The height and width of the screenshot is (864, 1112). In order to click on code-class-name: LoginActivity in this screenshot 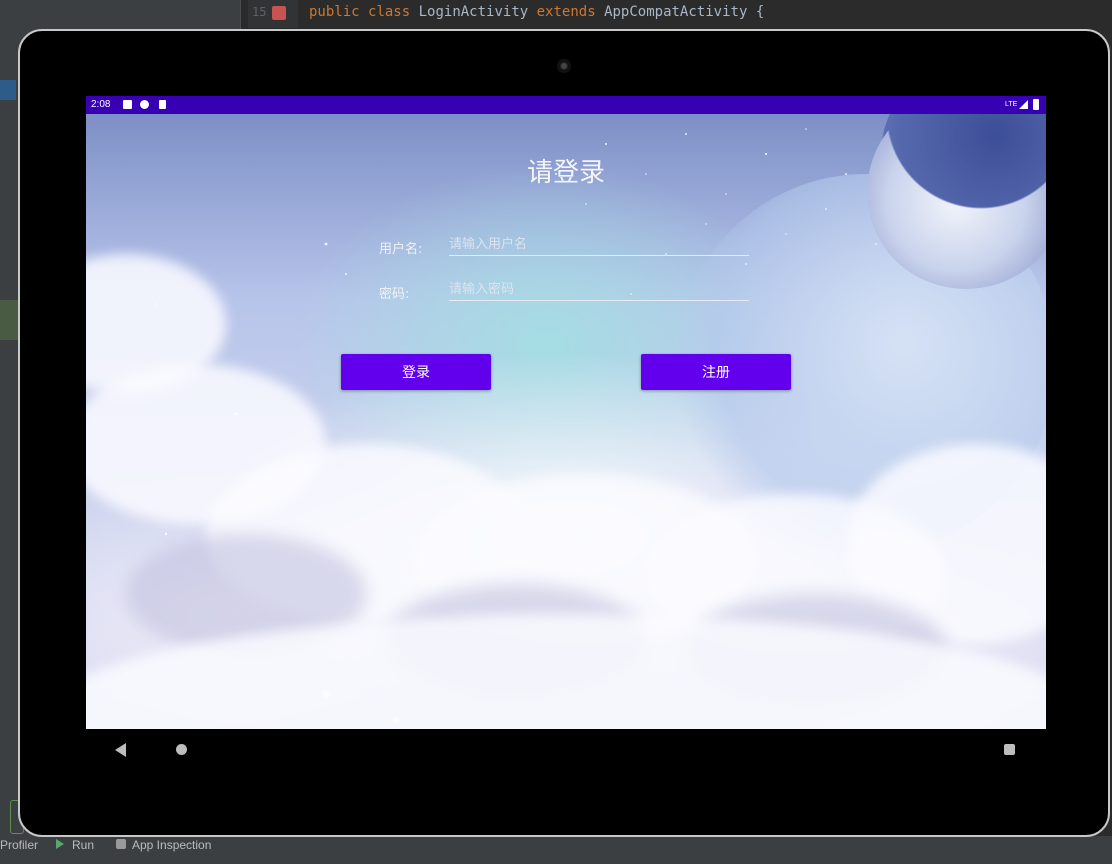, I will do `click(473, 12)`.